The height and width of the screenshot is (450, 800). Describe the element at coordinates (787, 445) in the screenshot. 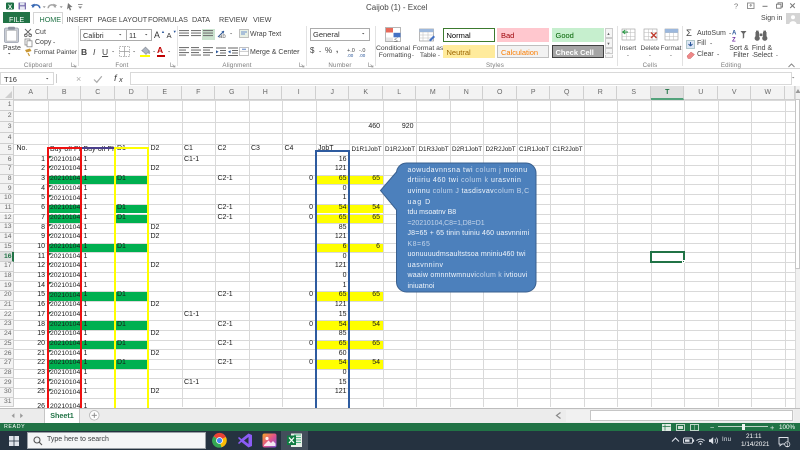

I see `svg-text: 1` at that location.